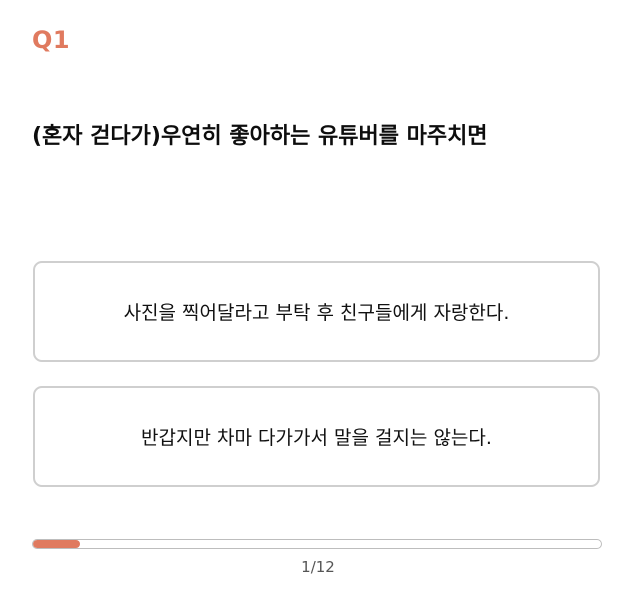  I want to click on progress-bar, so click(317, 544).